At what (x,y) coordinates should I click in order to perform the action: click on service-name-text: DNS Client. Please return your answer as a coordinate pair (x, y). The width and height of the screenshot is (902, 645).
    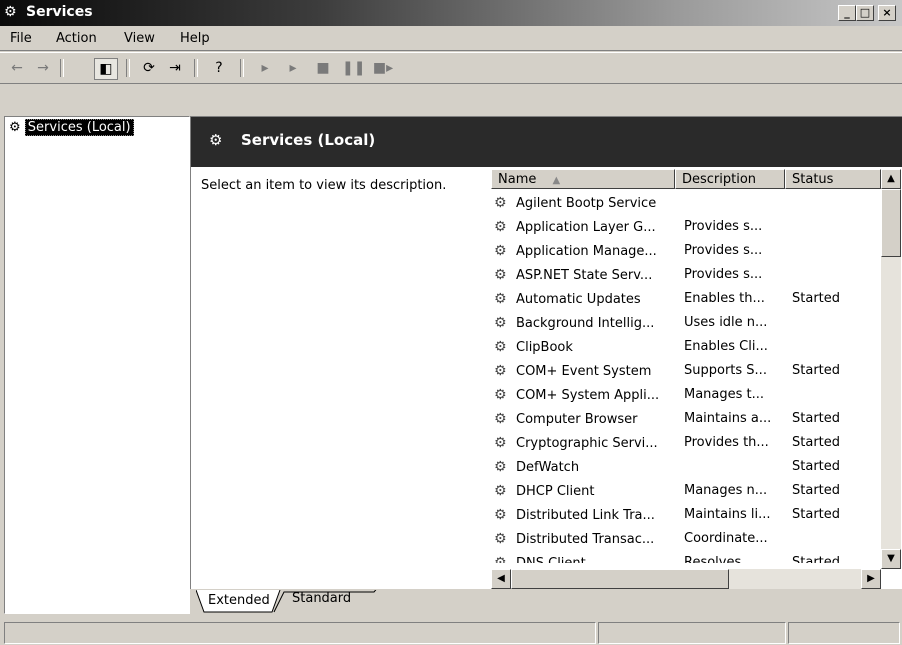
    Looking at the image, I should click on (551, 559).